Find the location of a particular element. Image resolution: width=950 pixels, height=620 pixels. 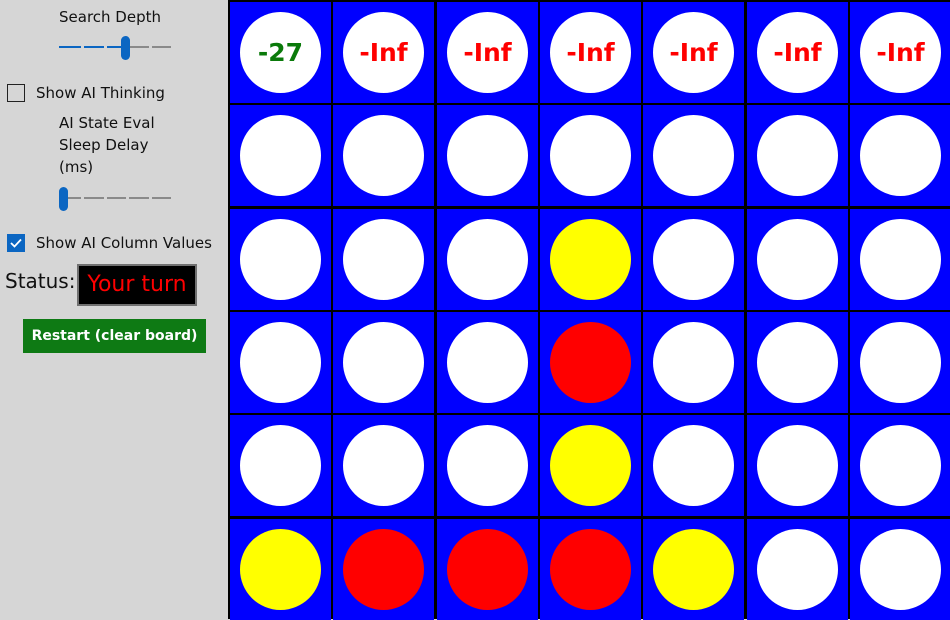

show-column-values-label: Show AI Column Values is located at coordinates (124, 243).